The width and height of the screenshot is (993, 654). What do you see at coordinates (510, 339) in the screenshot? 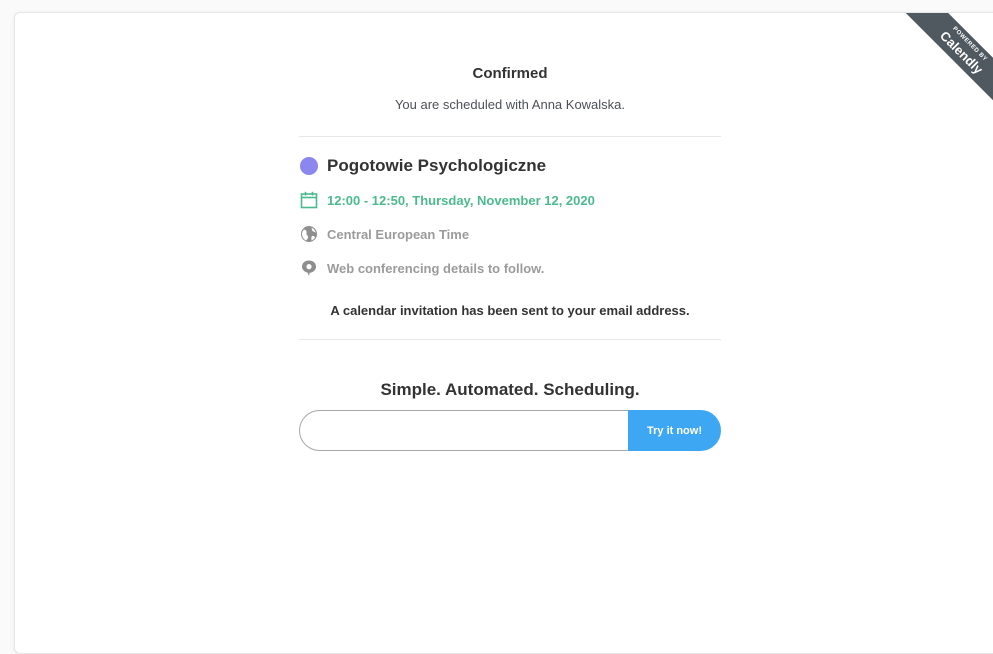
I see `divider-bottom` at bounding box center [510, 339].